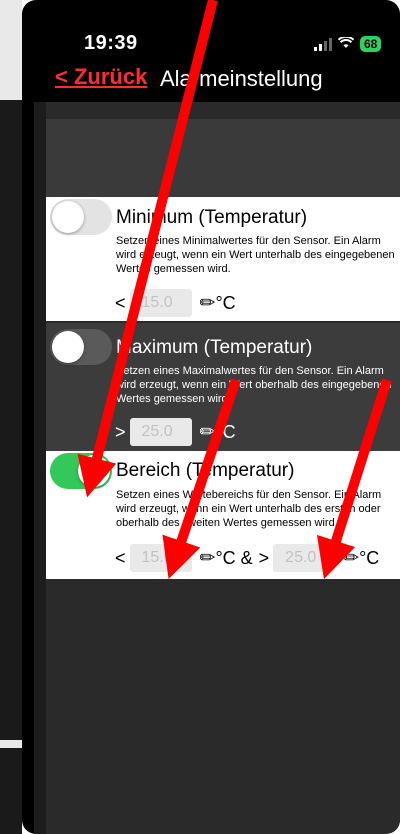 This screenshot has height=834, width=400. Describe the element at coordinates (11, 50) in the screenshot. I see `background-app-top` at that location.